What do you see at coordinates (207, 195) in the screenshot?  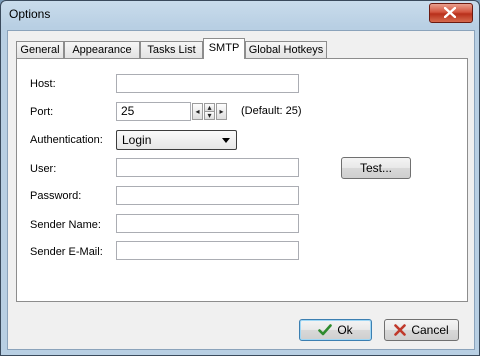 I see `password-input` at bounding box center [207, 195].